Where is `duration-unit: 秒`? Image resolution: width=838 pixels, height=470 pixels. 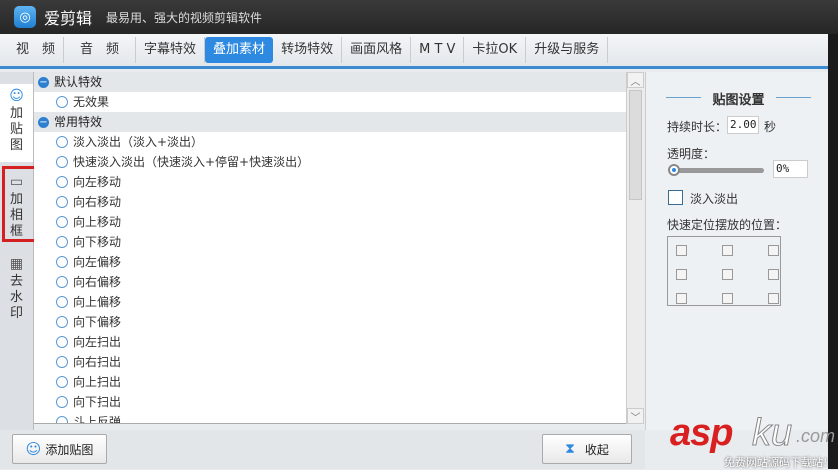
duration-unit: 秒 is located at coordinates (770, 127).